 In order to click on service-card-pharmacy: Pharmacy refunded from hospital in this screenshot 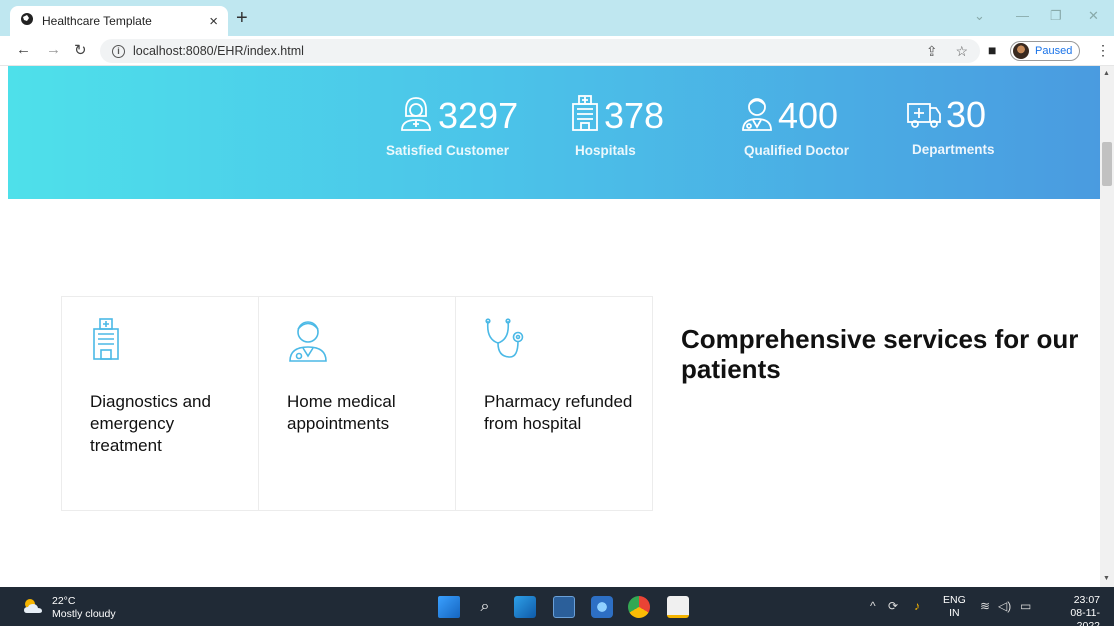, I will do `click(554, 403)`.